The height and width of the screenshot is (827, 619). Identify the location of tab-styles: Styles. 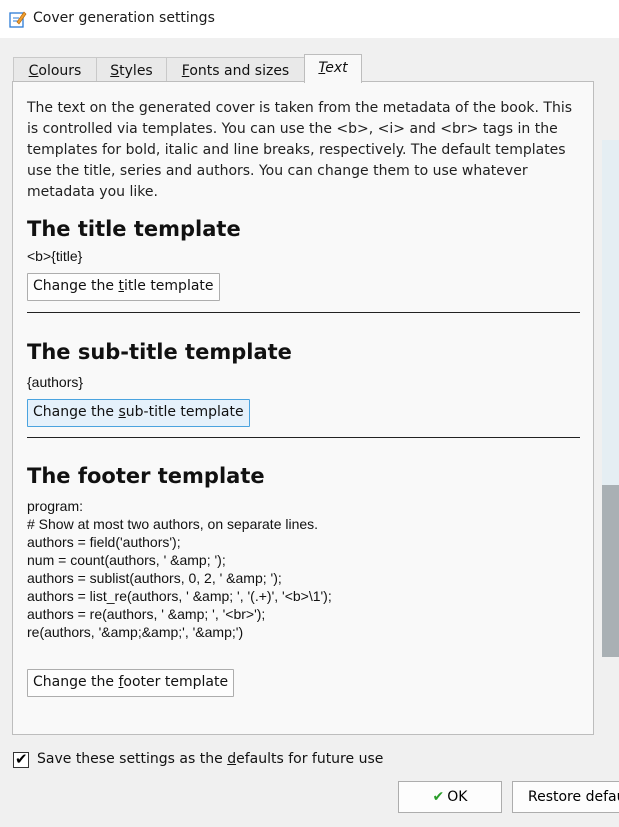
(131, 70).